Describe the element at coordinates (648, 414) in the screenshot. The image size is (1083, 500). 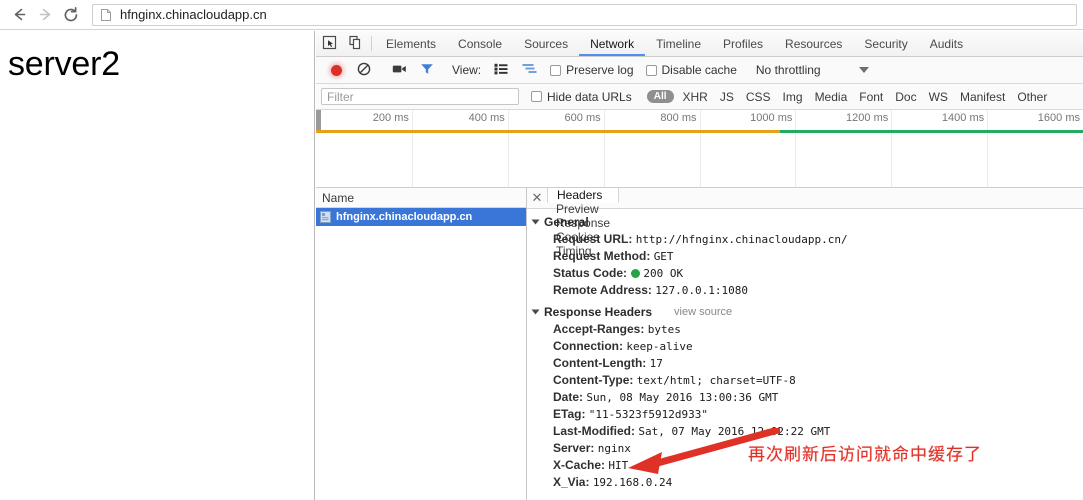
I see `header-value: "11-5323f5912d933"` at that location.